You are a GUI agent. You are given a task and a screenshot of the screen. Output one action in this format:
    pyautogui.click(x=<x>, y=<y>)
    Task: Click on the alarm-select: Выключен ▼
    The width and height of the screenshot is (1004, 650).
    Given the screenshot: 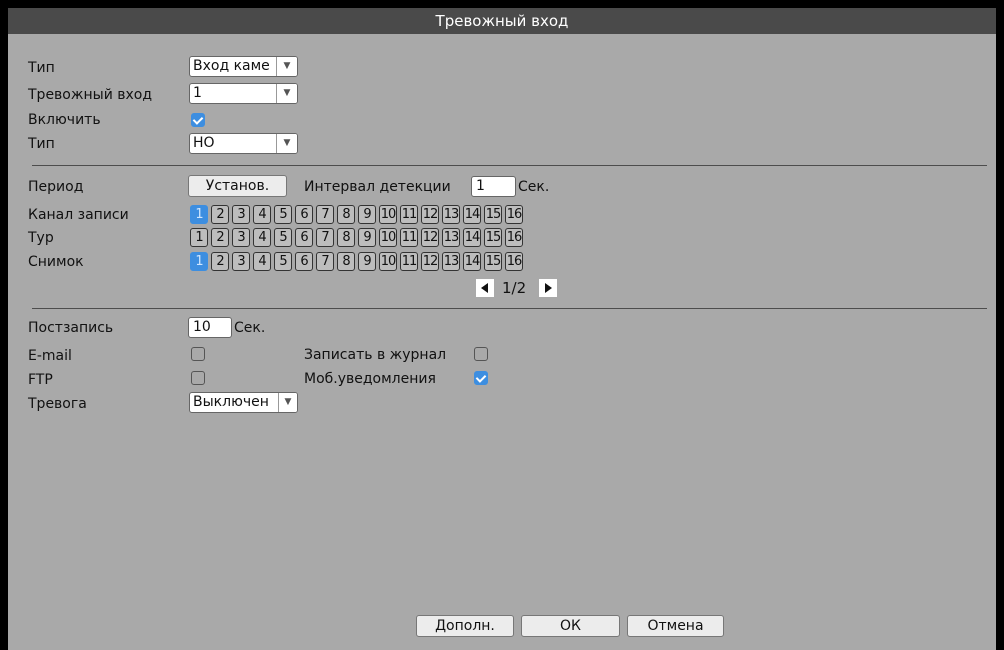 What is the action you would take?
    pyautogui.click(x=243, y=402)
    